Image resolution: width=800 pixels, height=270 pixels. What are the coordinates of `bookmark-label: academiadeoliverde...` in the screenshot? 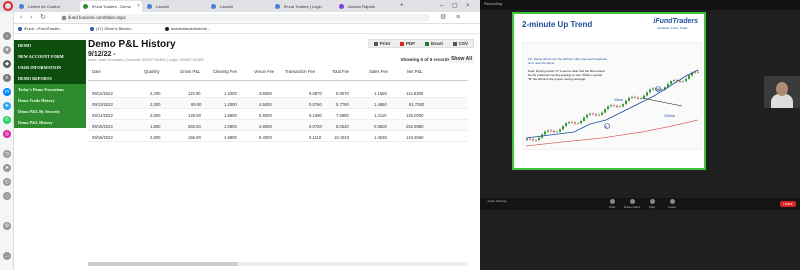 It's located at (191, 28).